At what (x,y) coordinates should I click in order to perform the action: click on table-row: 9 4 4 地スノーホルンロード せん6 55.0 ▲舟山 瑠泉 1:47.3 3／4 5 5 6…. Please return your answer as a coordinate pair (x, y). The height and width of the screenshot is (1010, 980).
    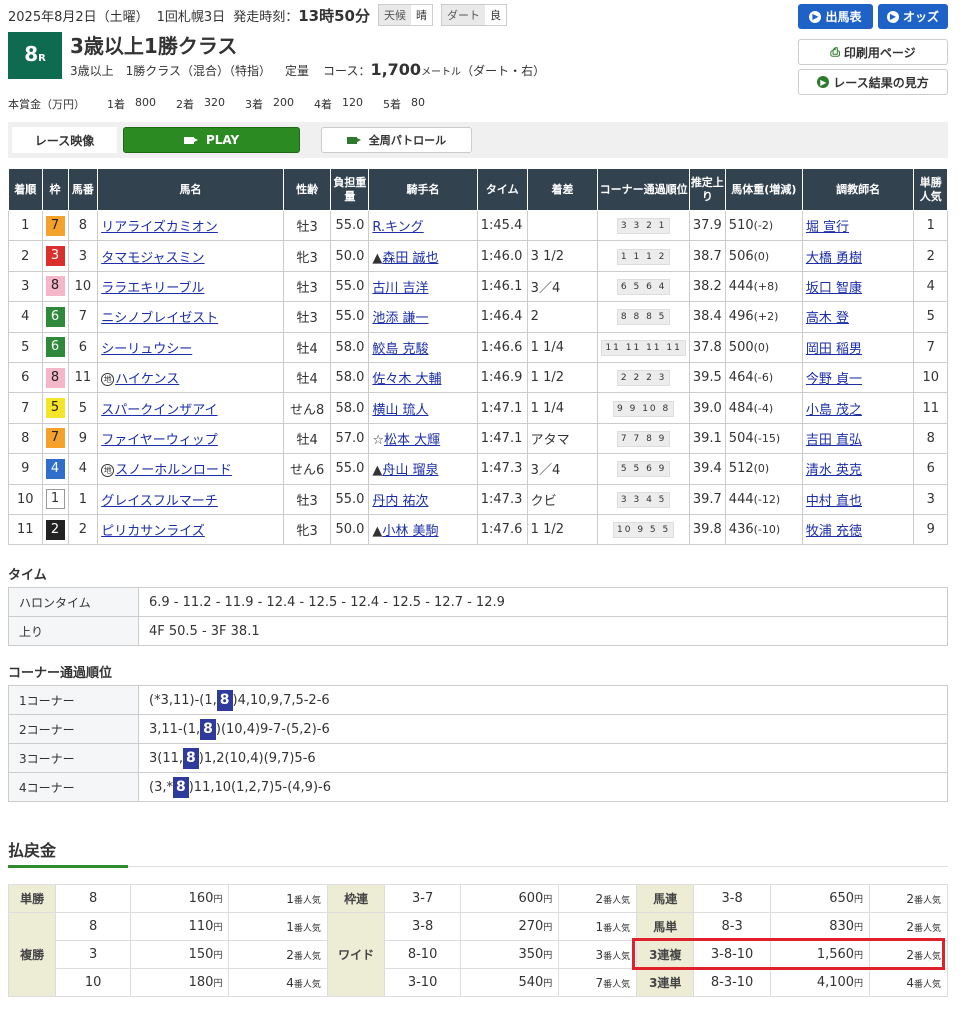
    Looking at the image, I should click on (478, 469).